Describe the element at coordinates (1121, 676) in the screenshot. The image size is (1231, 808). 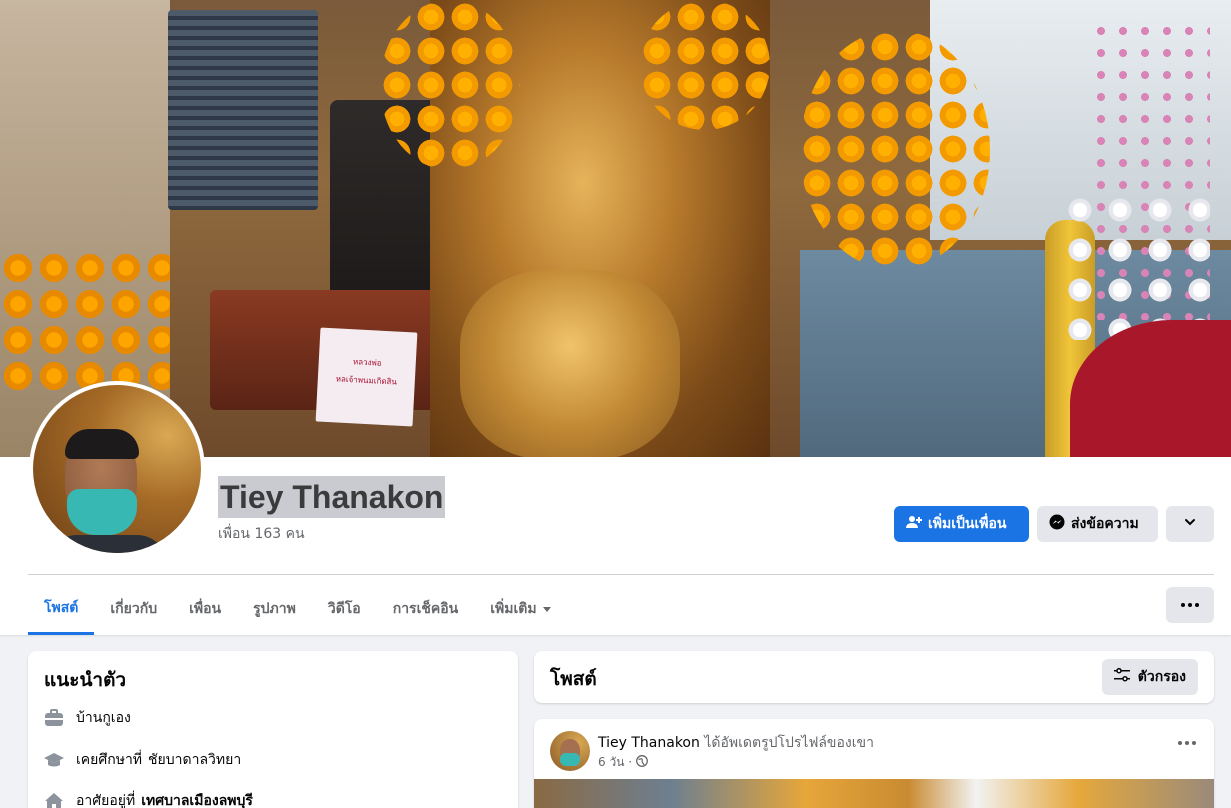
I see `filter-sliders-icon` at that location.